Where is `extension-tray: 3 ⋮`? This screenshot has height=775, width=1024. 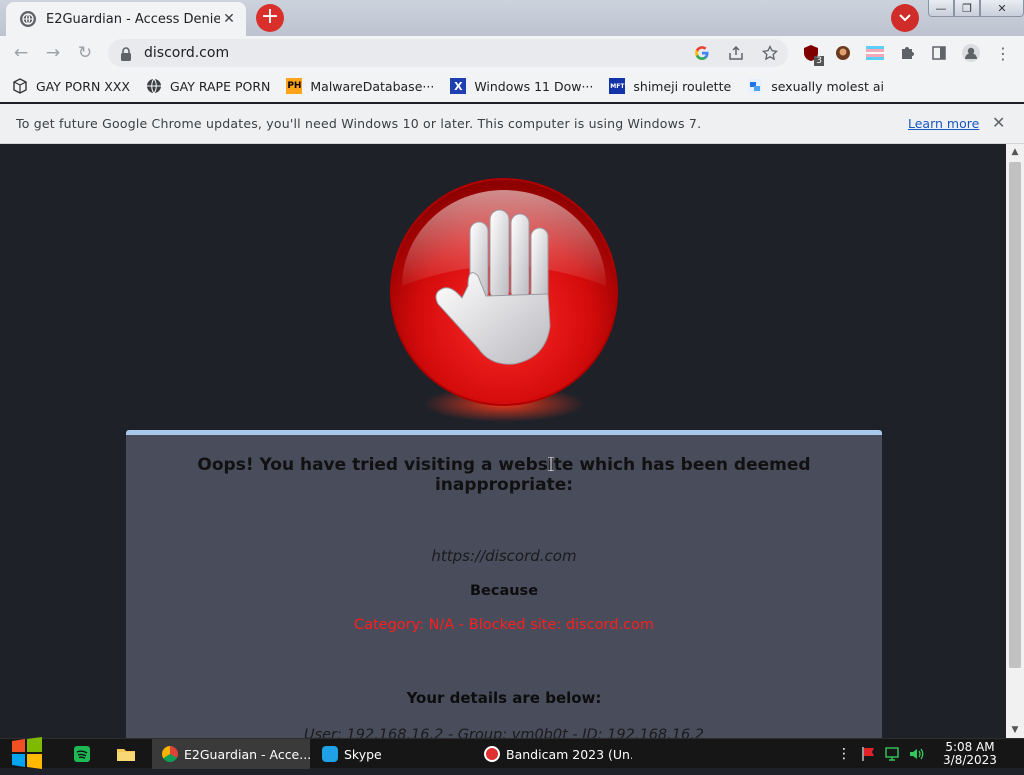
extension-tray: 3 ⋮ is located at coordinates (907, 54).